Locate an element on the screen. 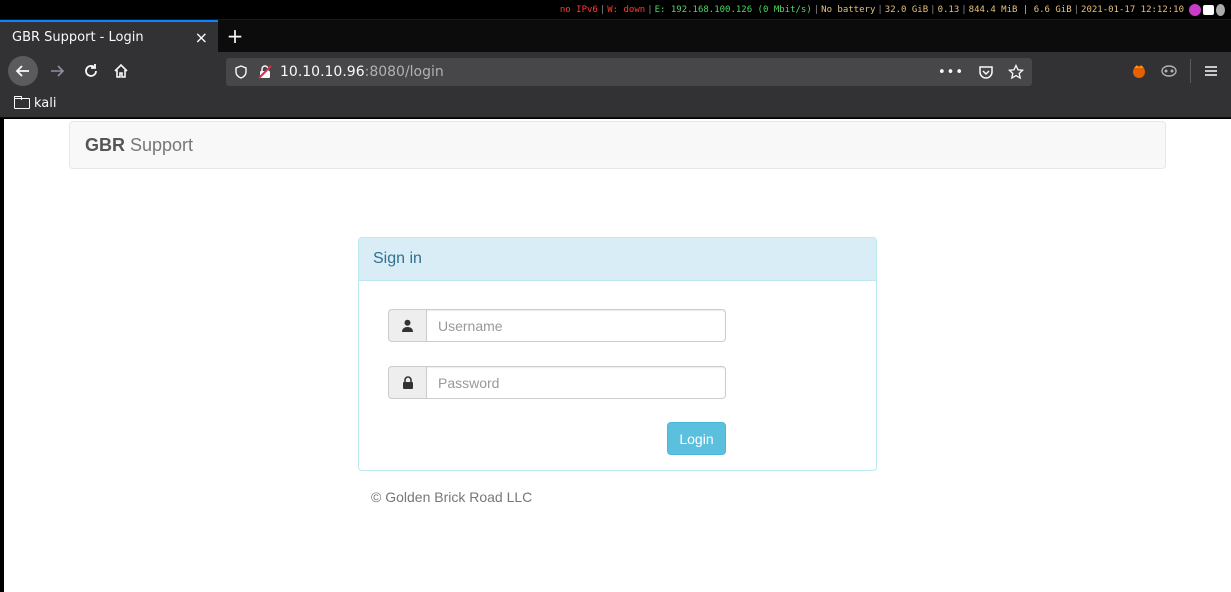  url-path: :8080/login is located at coordinates (404, 72).